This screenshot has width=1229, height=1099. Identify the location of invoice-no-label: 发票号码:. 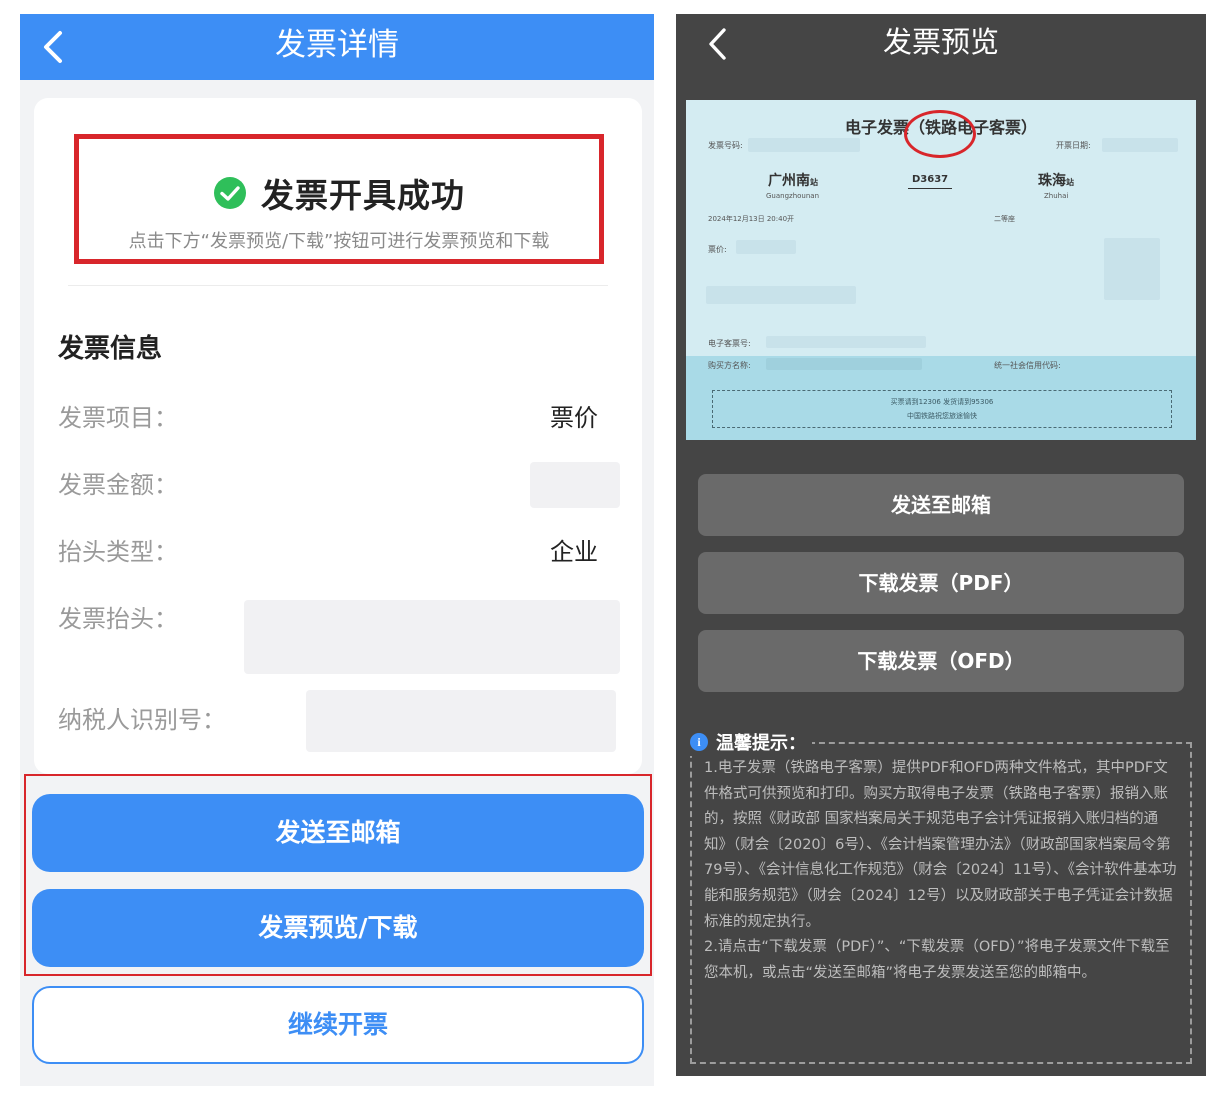
(725, 145).